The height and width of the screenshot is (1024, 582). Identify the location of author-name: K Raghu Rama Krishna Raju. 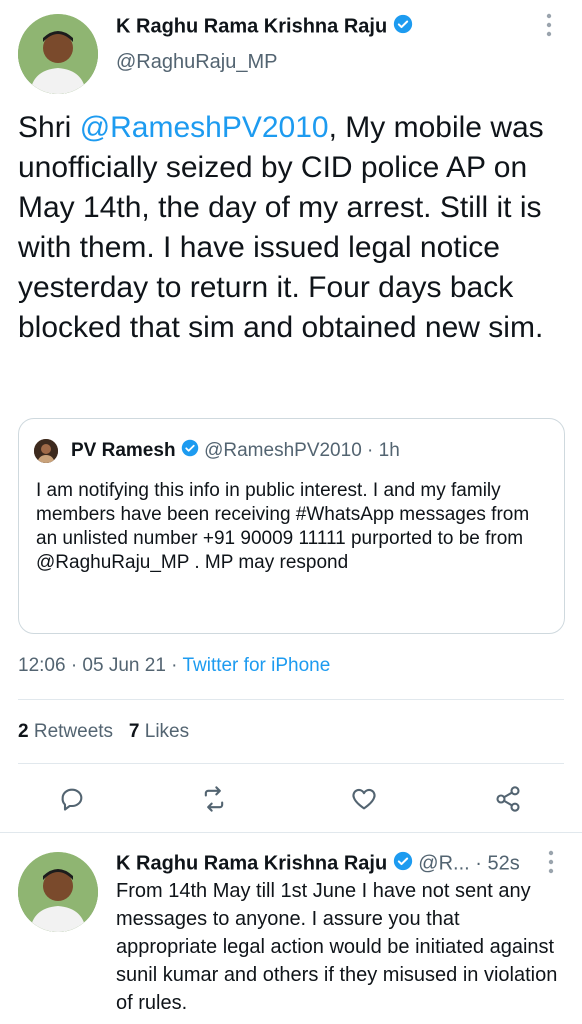
(264, 27).